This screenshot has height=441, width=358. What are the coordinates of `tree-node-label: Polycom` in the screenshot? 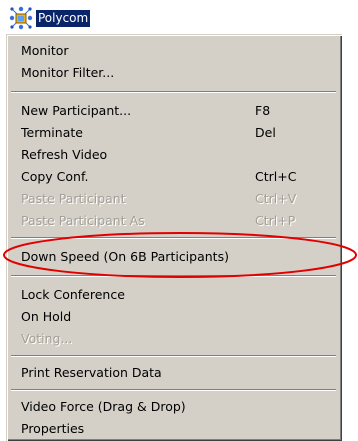 It's located at (63, 18).